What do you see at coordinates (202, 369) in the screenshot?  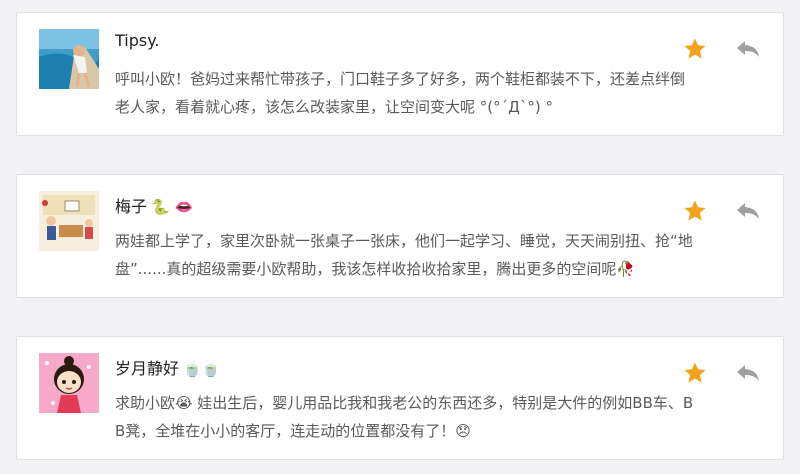 I see `name-emoji: 🍵🍵` at bounding box center [202, 369].